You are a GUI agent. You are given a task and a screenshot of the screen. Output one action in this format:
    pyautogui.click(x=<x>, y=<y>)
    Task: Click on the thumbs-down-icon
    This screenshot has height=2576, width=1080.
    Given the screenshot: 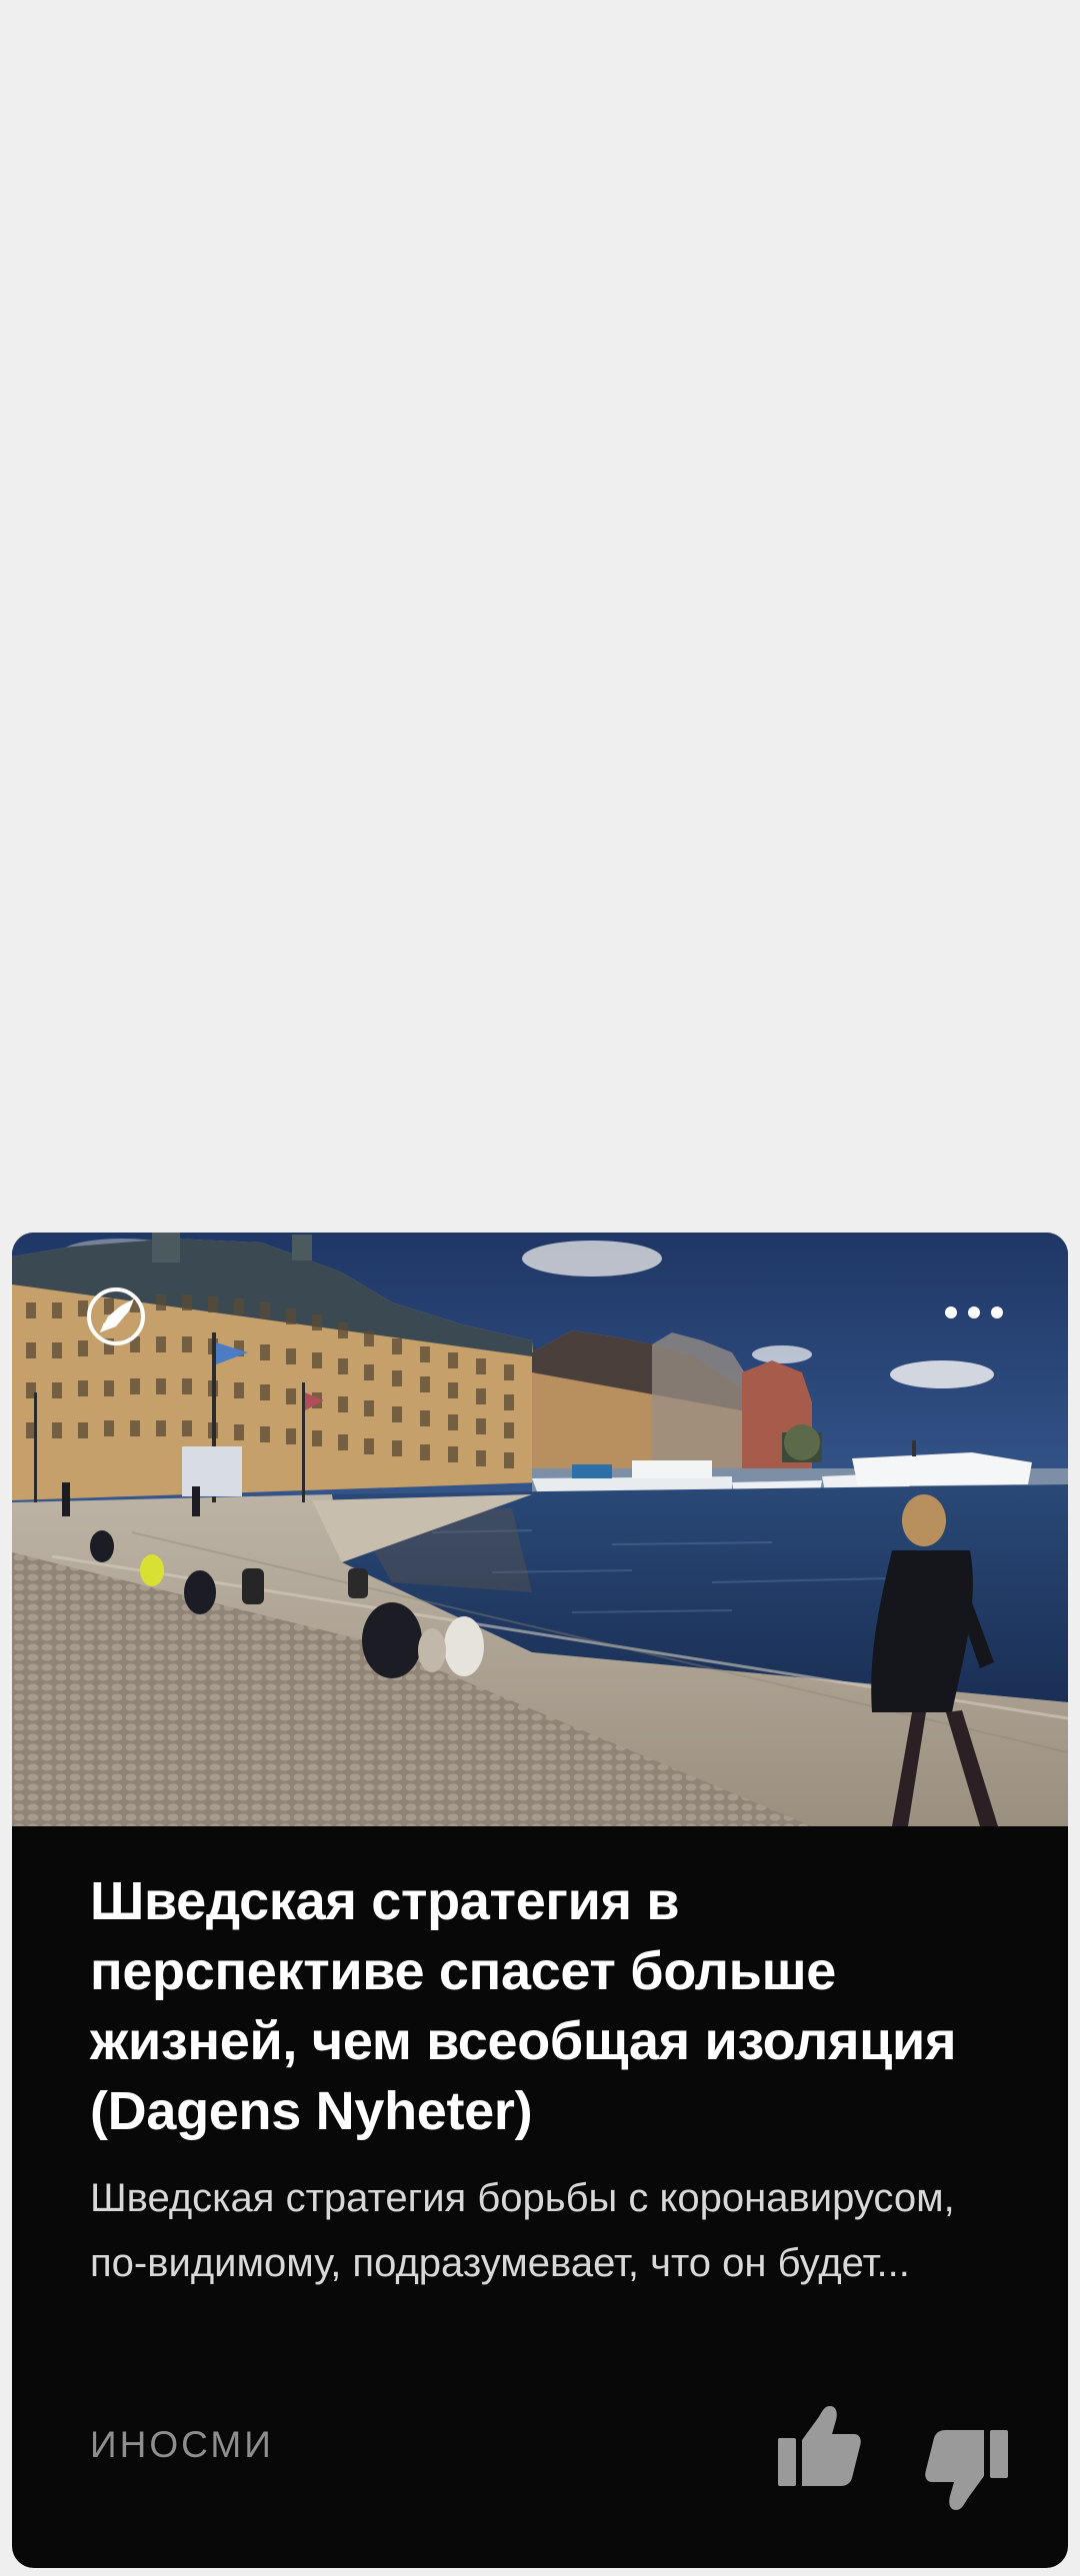 What is the action you would take?
    pyautogui.click(x=966, y=2470)
    